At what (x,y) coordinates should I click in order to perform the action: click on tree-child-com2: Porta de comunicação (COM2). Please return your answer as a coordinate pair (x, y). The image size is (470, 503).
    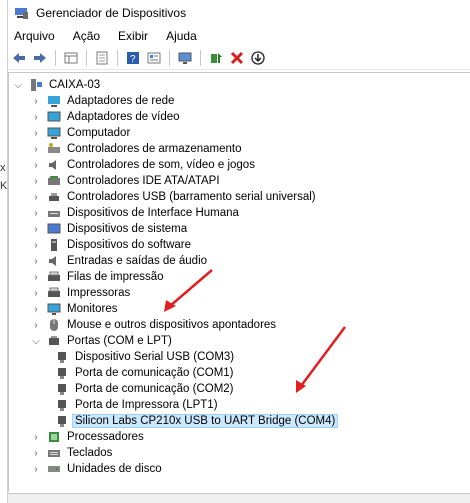
    Looking at the image, I should click on (142, 389).